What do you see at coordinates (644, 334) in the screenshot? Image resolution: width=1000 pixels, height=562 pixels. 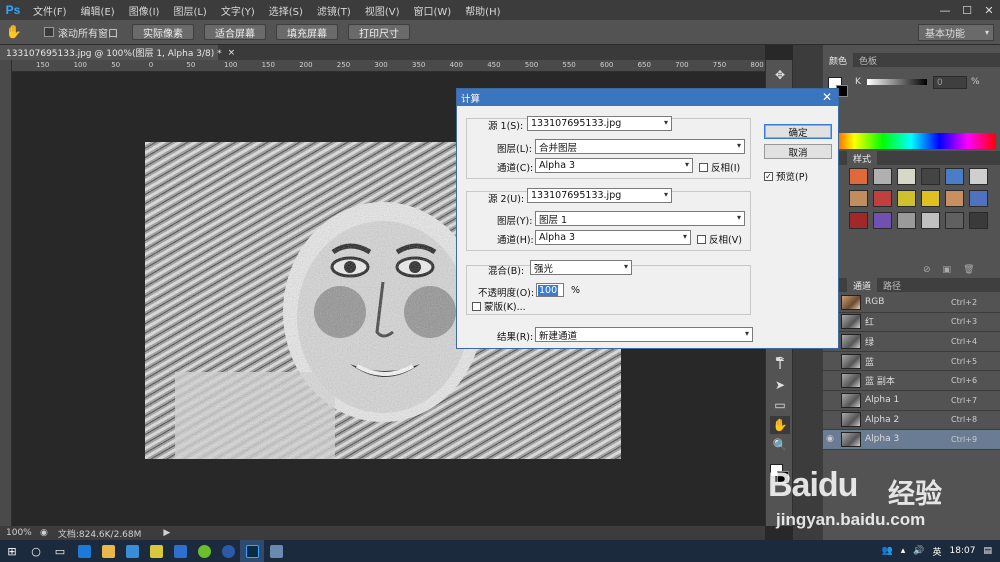 I see `result-select: 新建通道 ▾` at bounding box center [644, 334].